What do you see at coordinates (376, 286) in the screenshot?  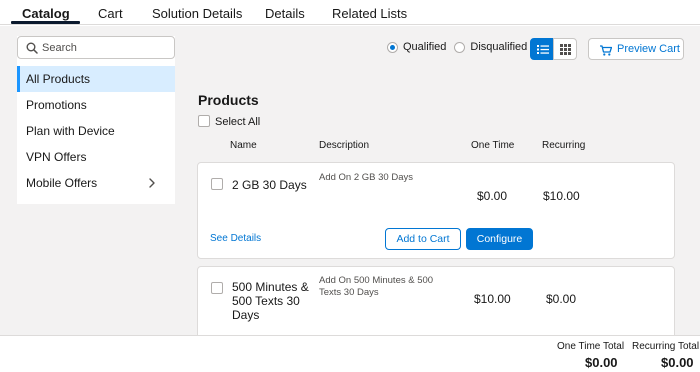 I see `product-description: Add On 500 Minutes & 500 Texts 30 Days` at bounding box center [376, 286].